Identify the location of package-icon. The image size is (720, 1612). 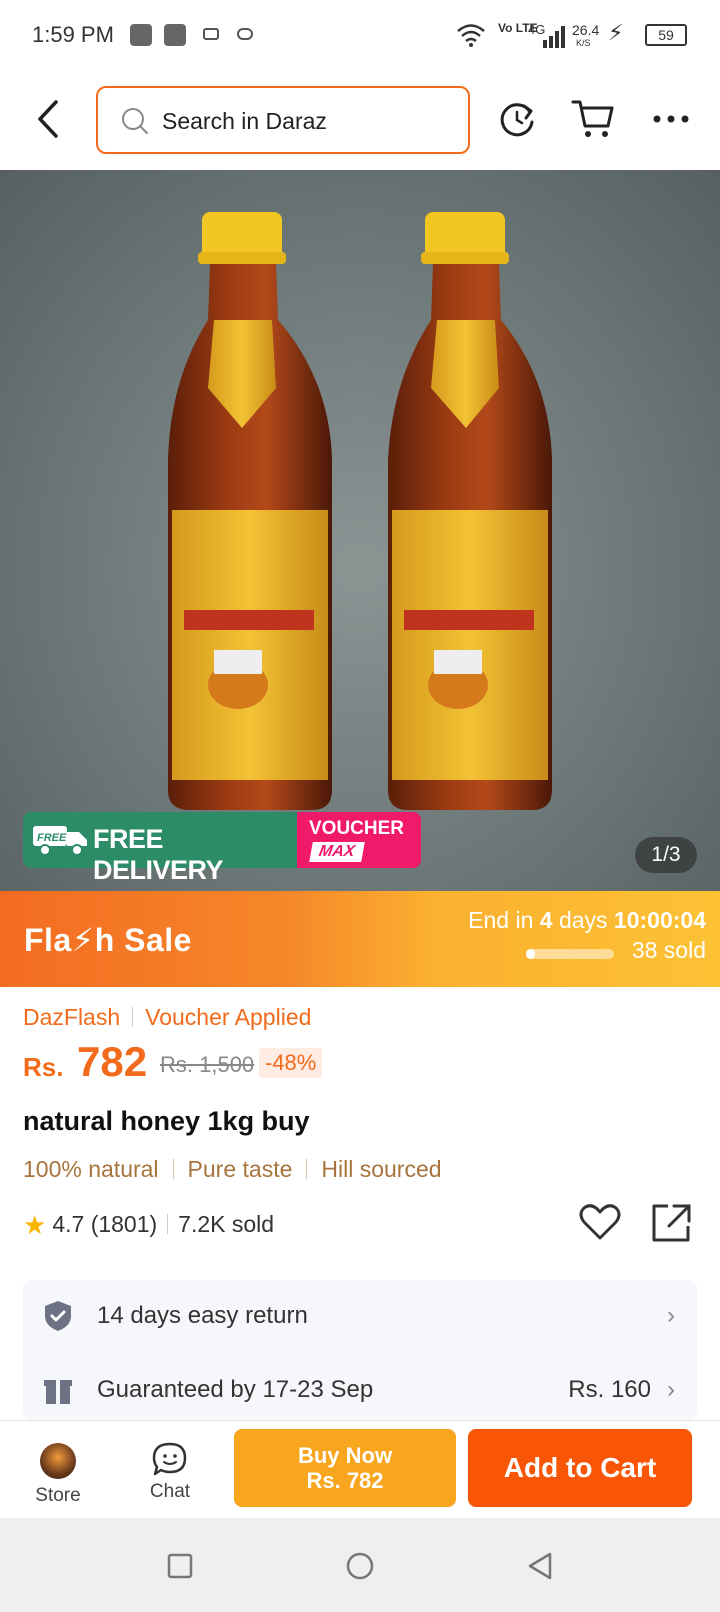
(58, 1392).